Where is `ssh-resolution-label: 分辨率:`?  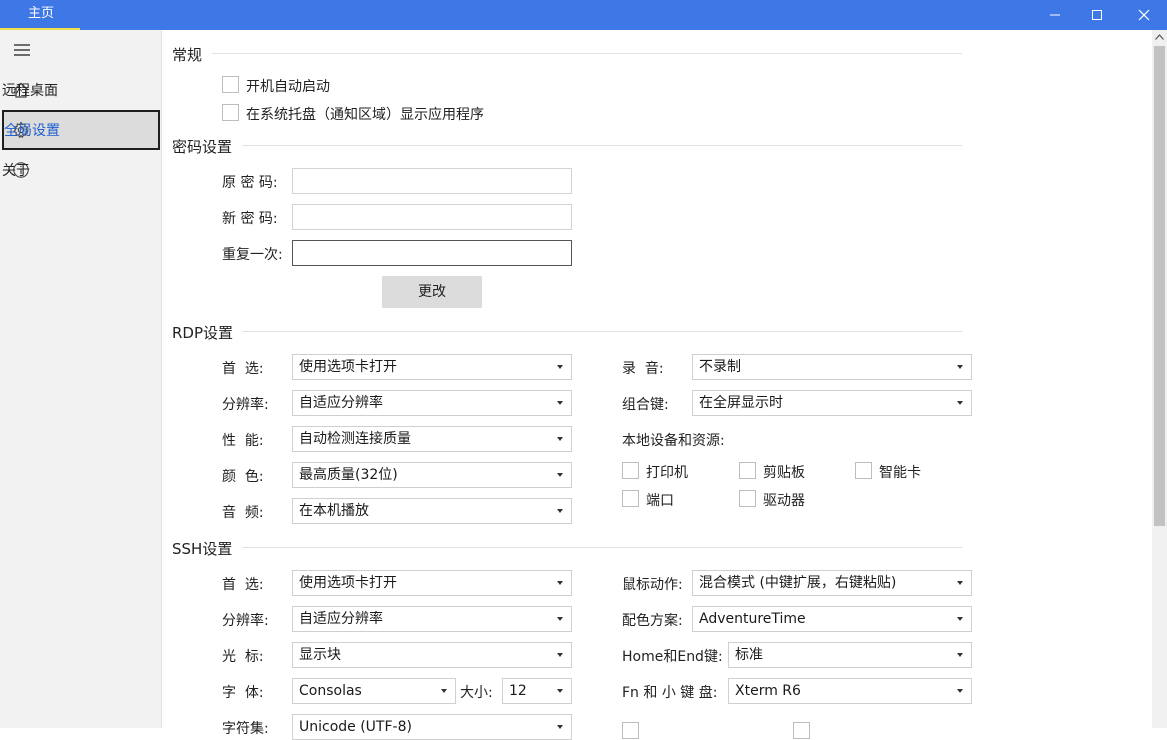
ssh-resolution-label: 分辨率: is located at coordinates (245, 621).